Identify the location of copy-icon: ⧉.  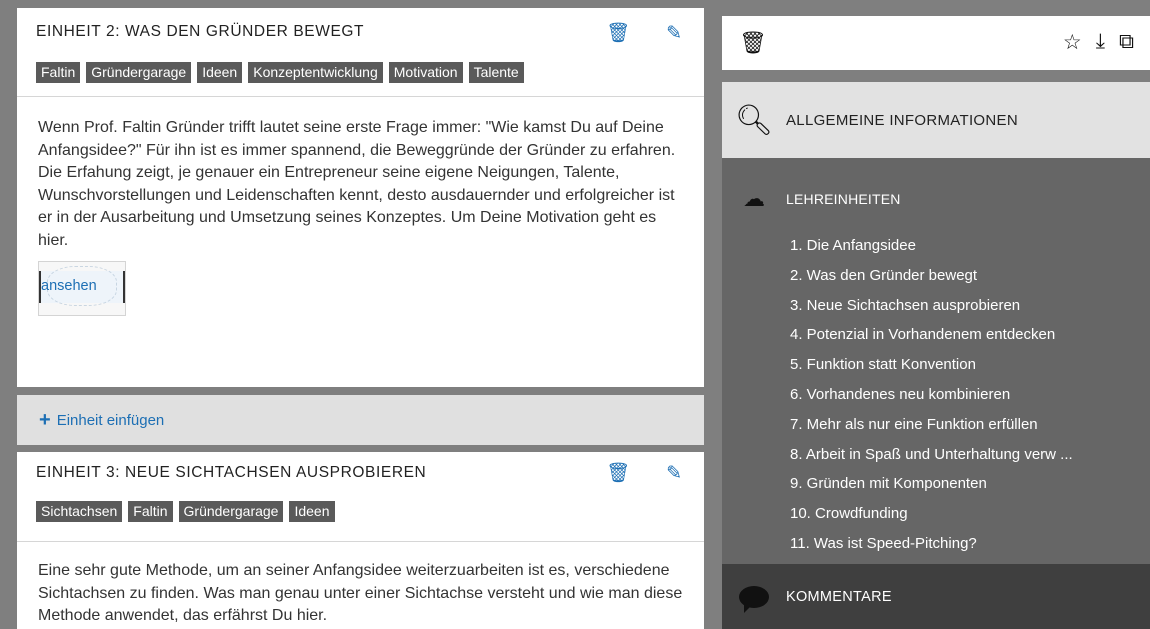
(1126, 42).